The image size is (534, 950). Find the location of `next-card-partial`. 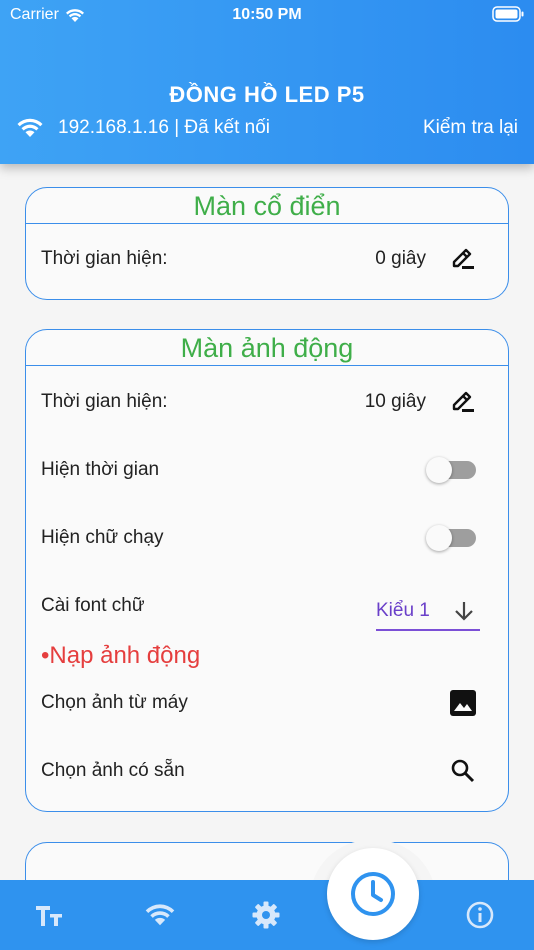

next-card-partial is located at coordinates (267, 861).